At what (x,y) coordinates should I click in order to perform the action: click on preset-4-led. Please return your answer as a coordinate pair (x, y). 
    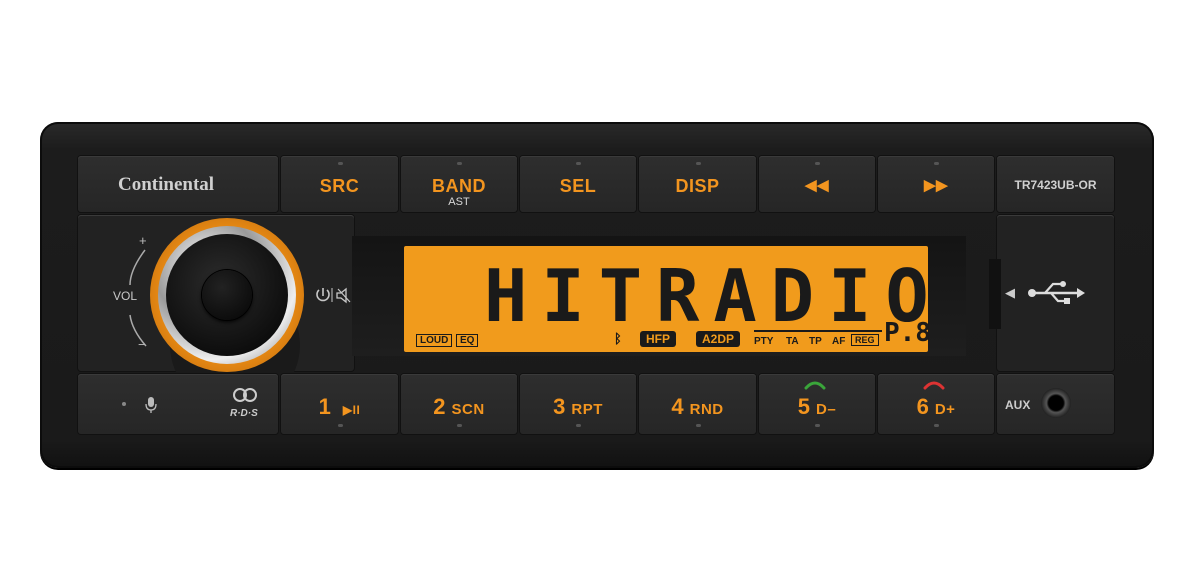
    Looking at the image, I should click on (698, 425).